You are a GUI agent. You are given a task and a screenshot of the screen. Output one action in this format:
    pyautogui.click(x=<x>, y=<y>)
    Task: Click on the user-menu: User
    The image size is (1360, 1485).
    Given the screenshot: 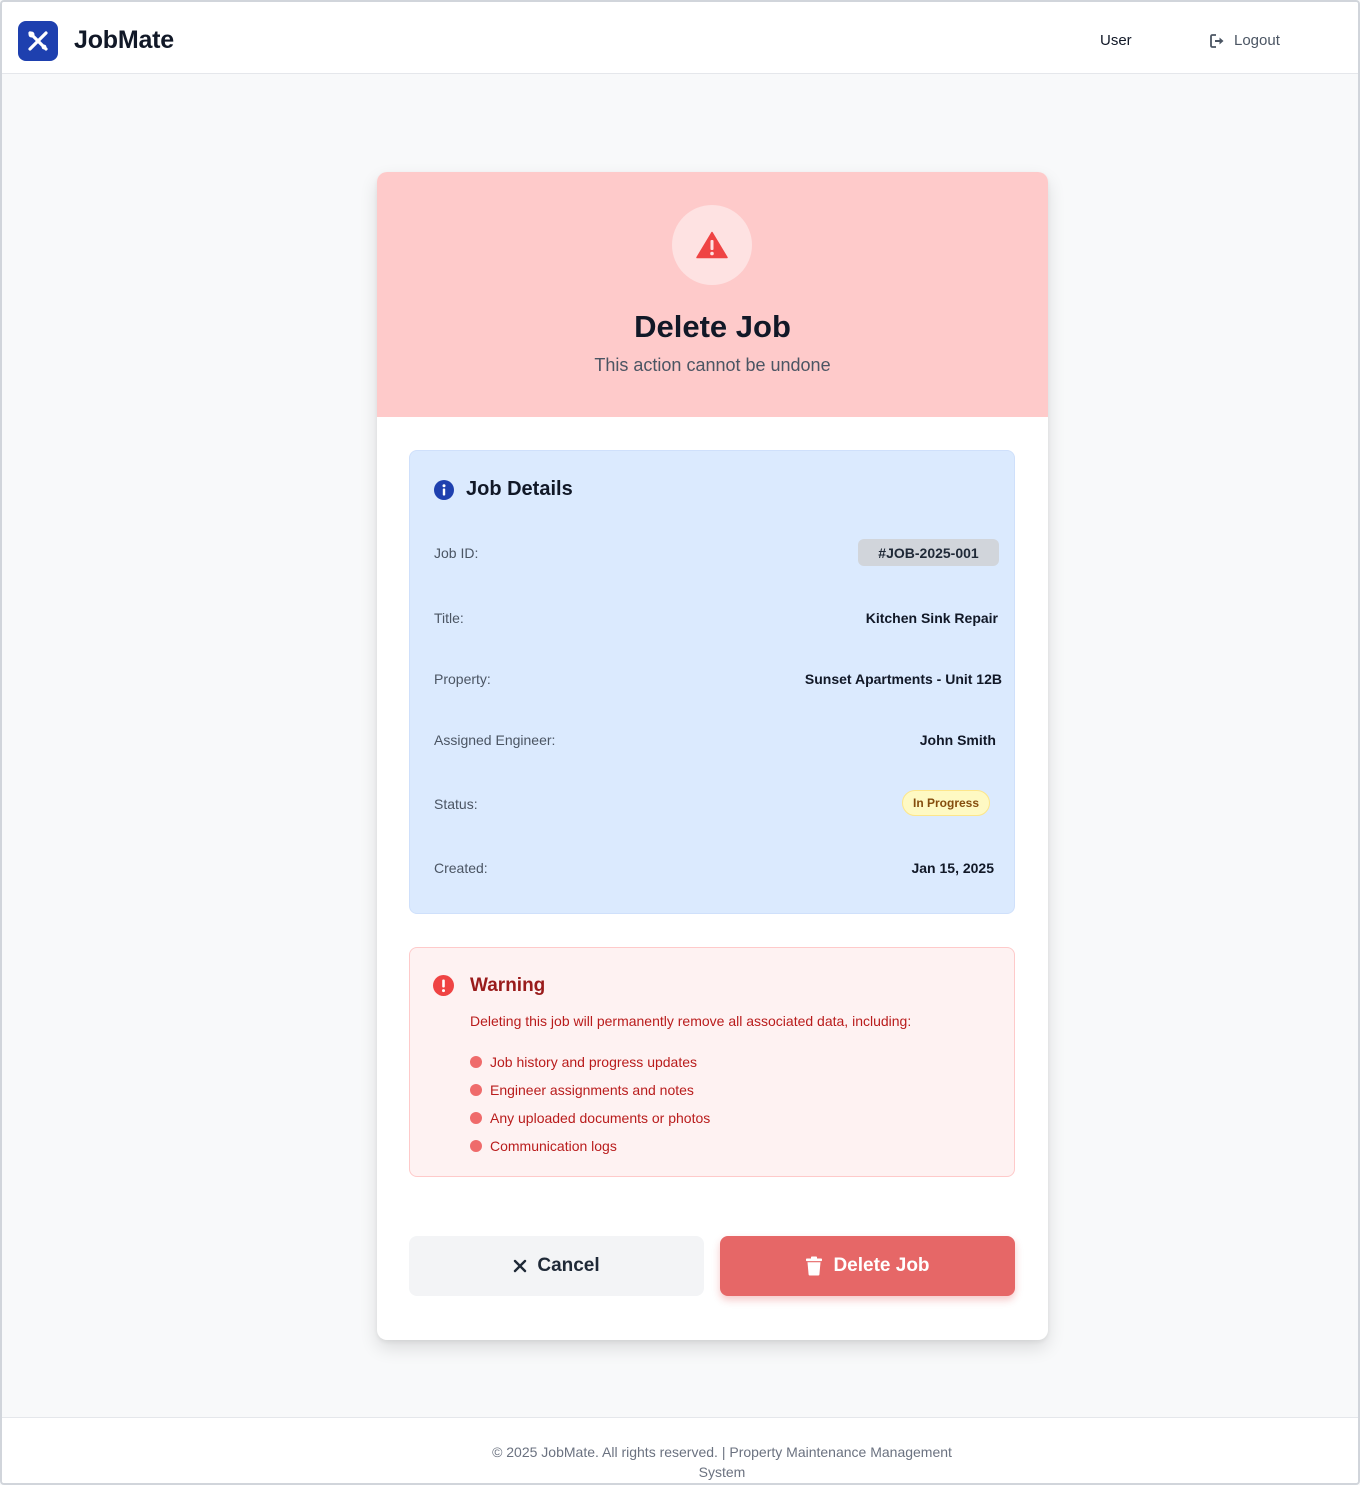 What is the action you would take?
    pyautogui.click(x=1116, y=40)
    